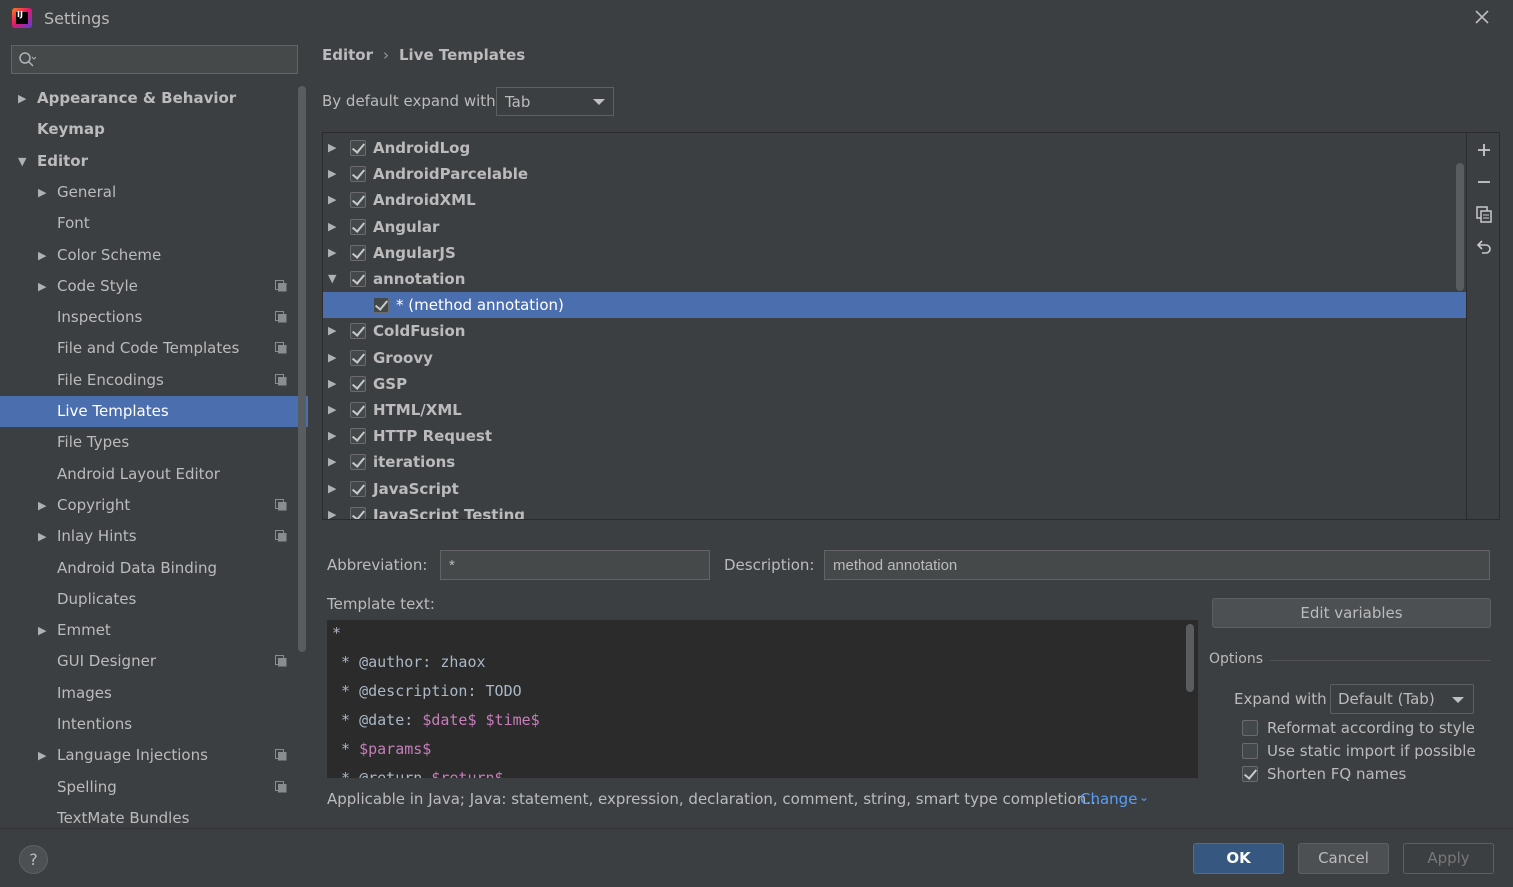 The width and height of the screenshot is (1513, 887). Describe the element at coordinates (1144, 797) in the screenshot. I see `chevron-down-icon: ⌄` at that location.